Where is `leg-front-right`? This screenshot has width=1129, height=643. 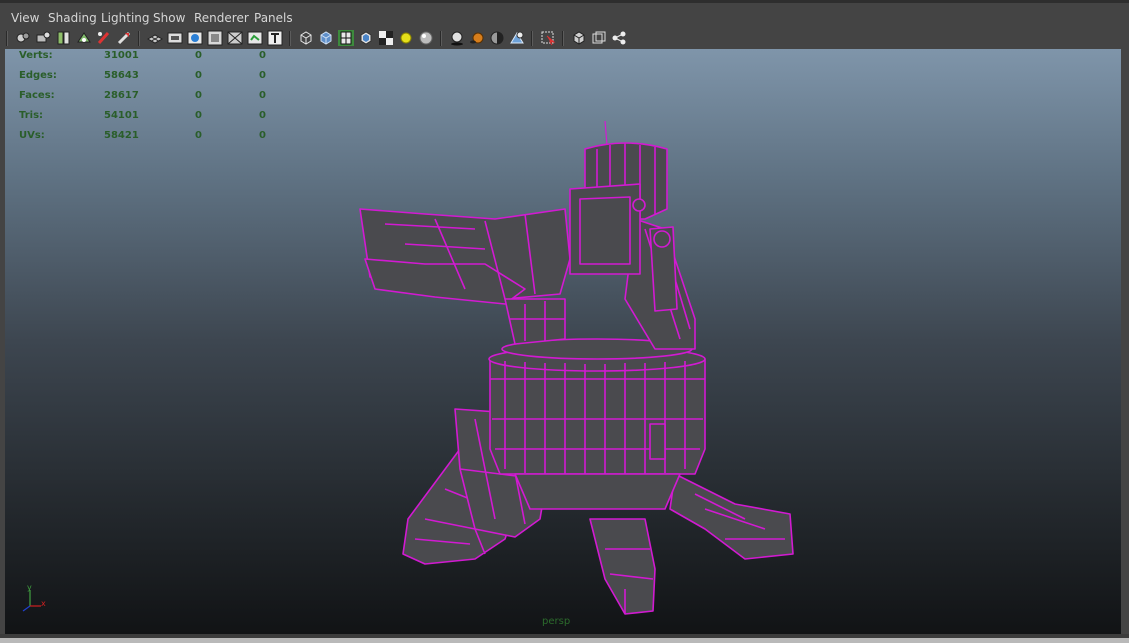
leg-front-right is located at coordinates (731, 516).